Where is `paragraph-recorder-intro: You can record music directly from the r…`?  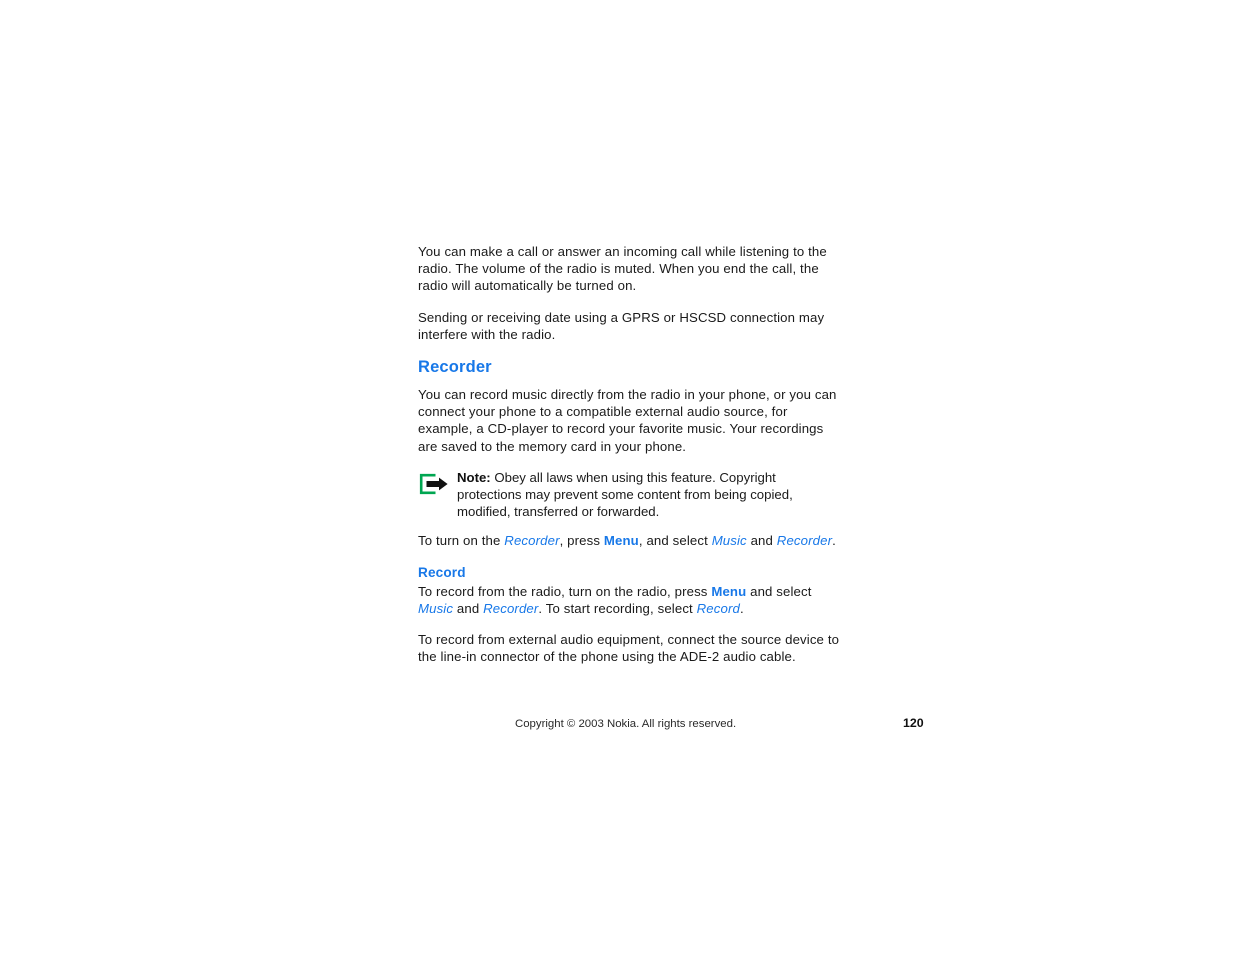
paragraph-recorder-intro: You can record music directly from the r… is located at coordinates (627, 420).